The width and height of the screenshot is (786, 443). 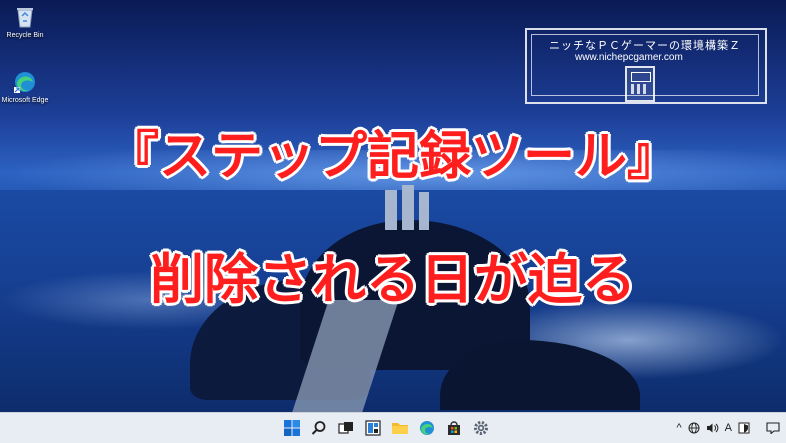 I want to click on settings-button, so click(x=481, y=428).